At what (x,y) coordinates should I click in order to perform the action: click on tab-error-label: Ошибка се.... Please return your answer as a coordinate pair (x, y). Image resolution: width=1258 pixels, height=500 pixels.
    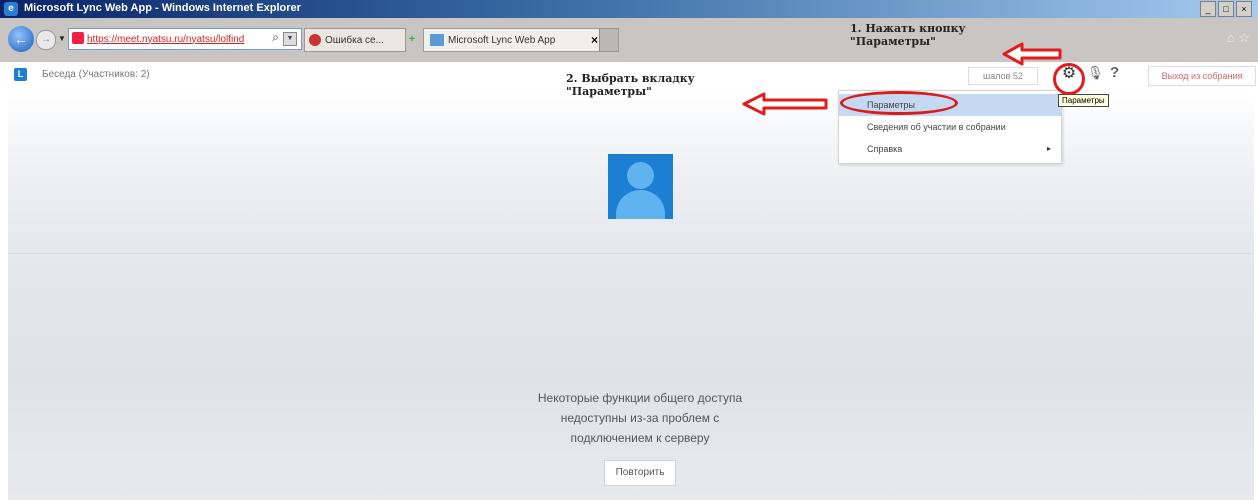
    Looking at the image, I should click on (354, 40).